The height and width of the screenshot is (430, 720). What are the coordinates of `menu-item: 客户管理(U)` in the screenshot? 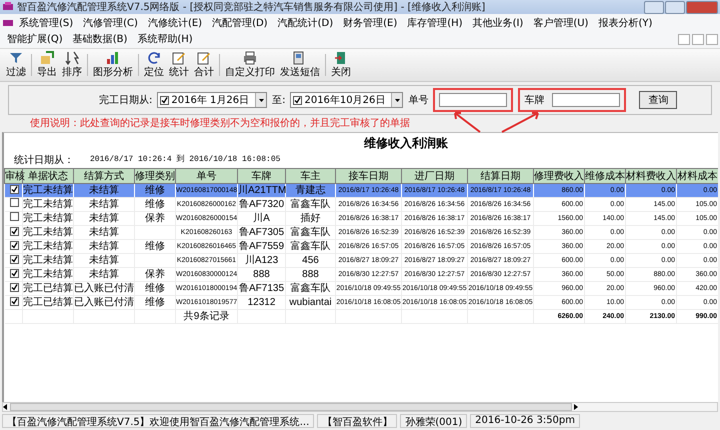 It's located at (561, 23).